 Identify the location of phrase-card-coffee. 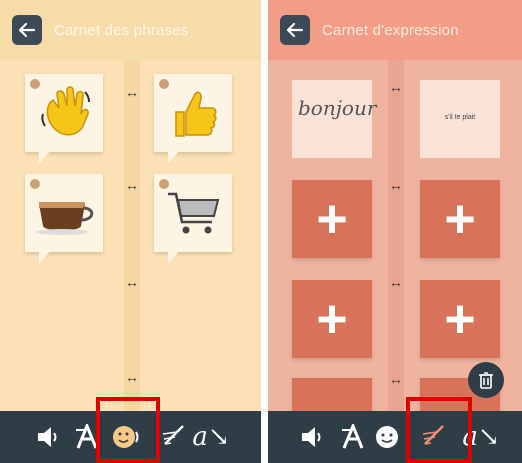
(64, 219).